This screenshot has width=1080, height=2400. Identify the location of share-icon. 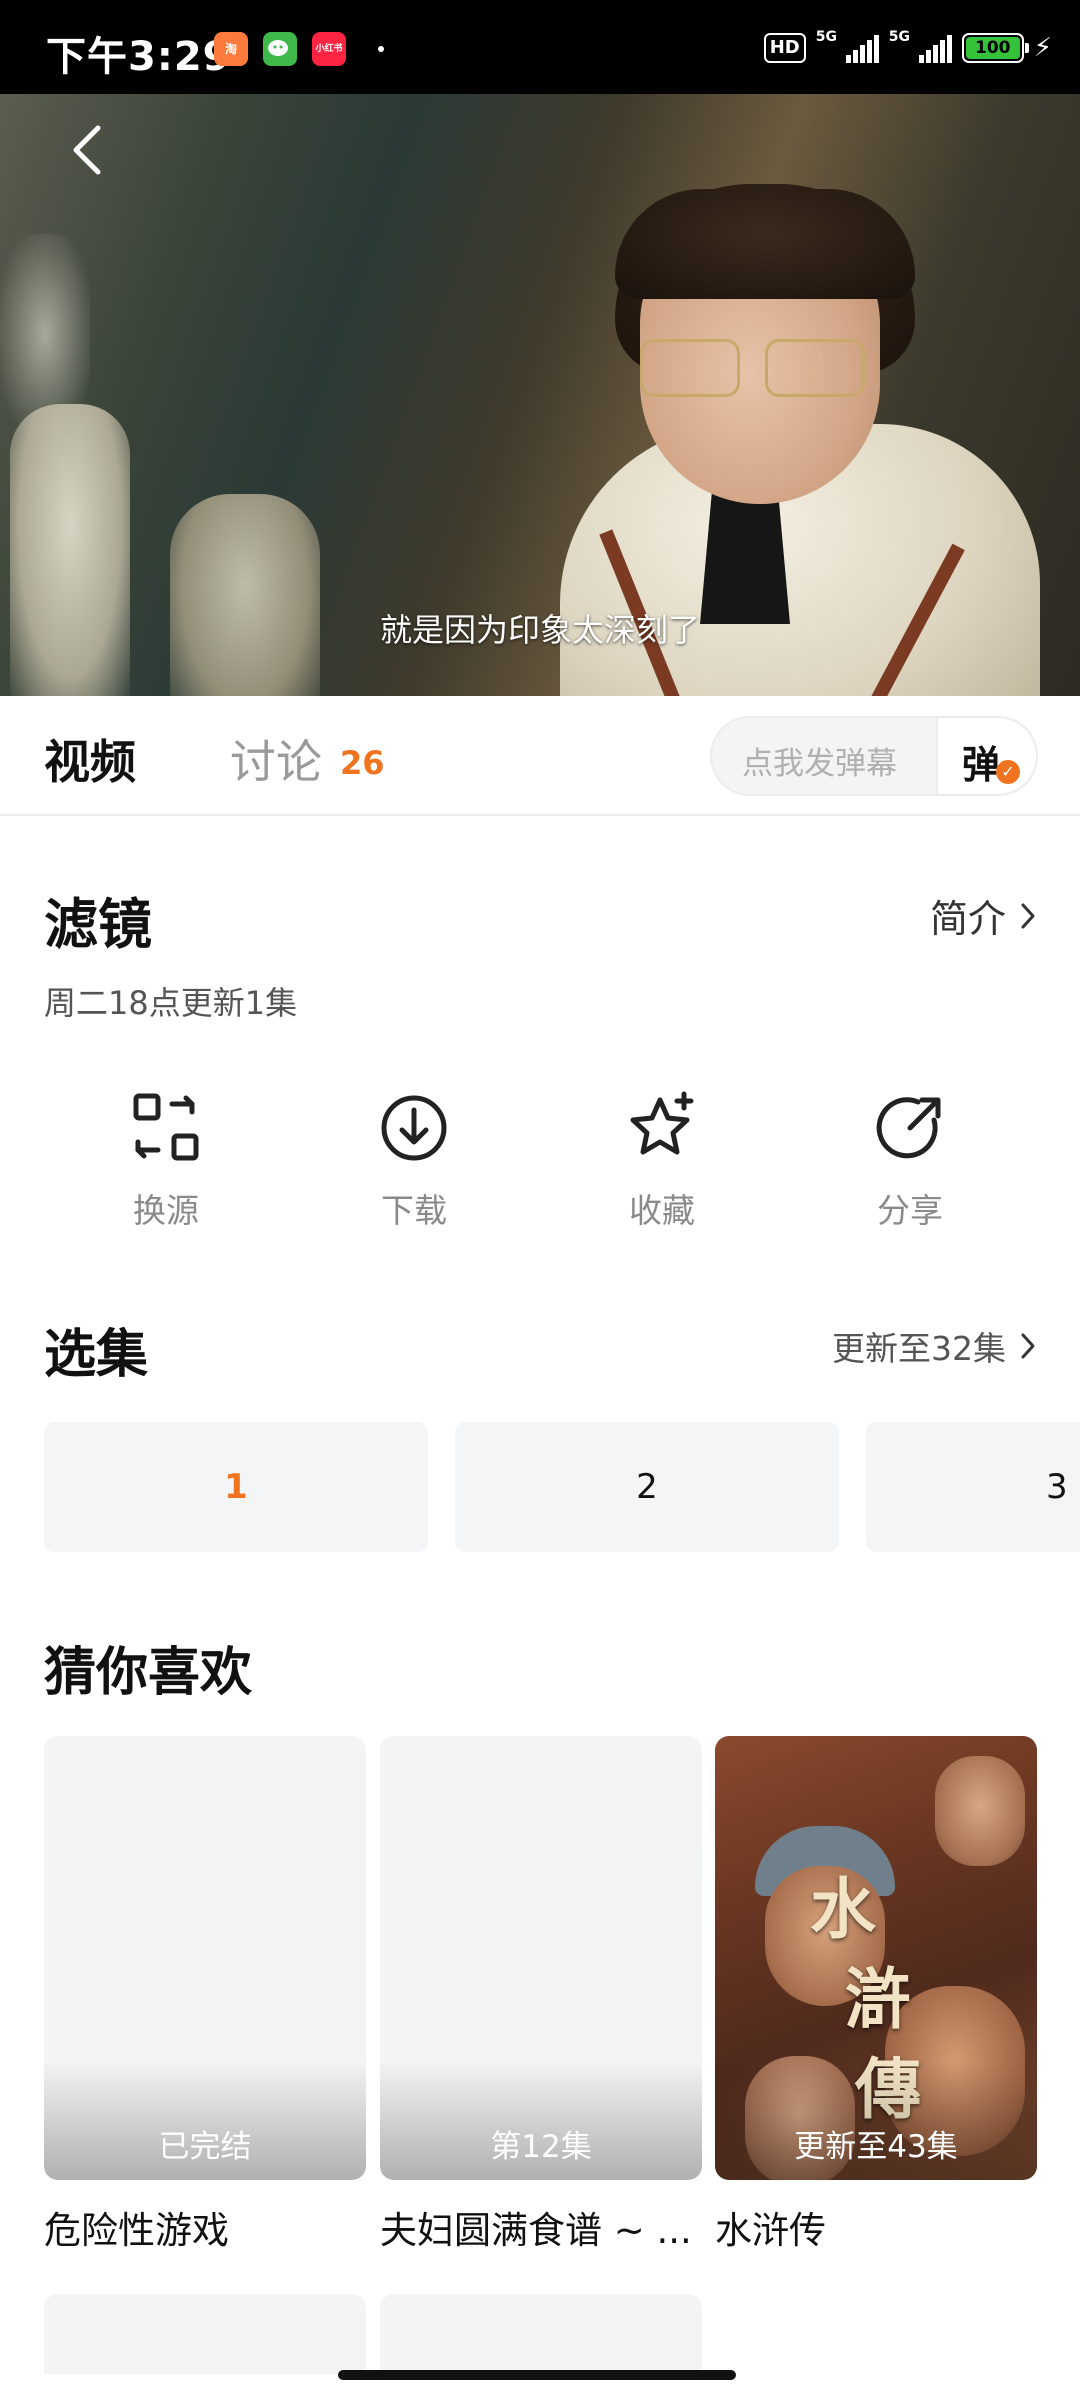
(908, 1128).